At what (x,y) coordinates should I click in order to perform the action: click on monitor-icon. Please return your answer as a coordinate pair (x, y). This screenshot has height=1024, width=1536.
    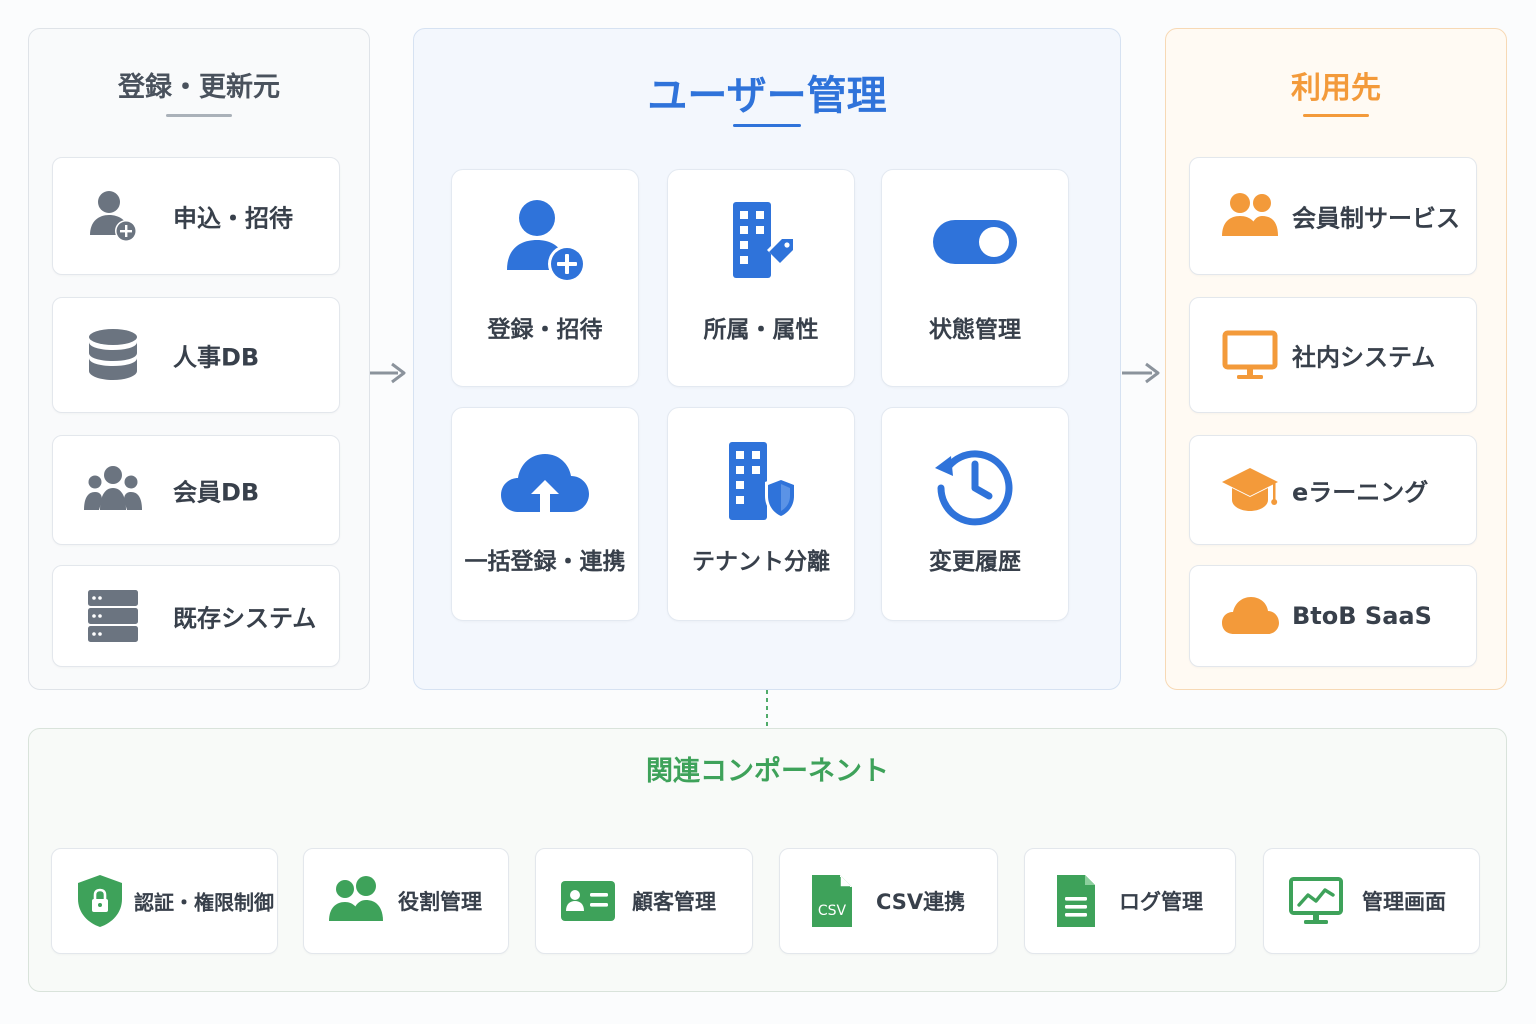
    Looking at the image, I should click on (1250, 354).